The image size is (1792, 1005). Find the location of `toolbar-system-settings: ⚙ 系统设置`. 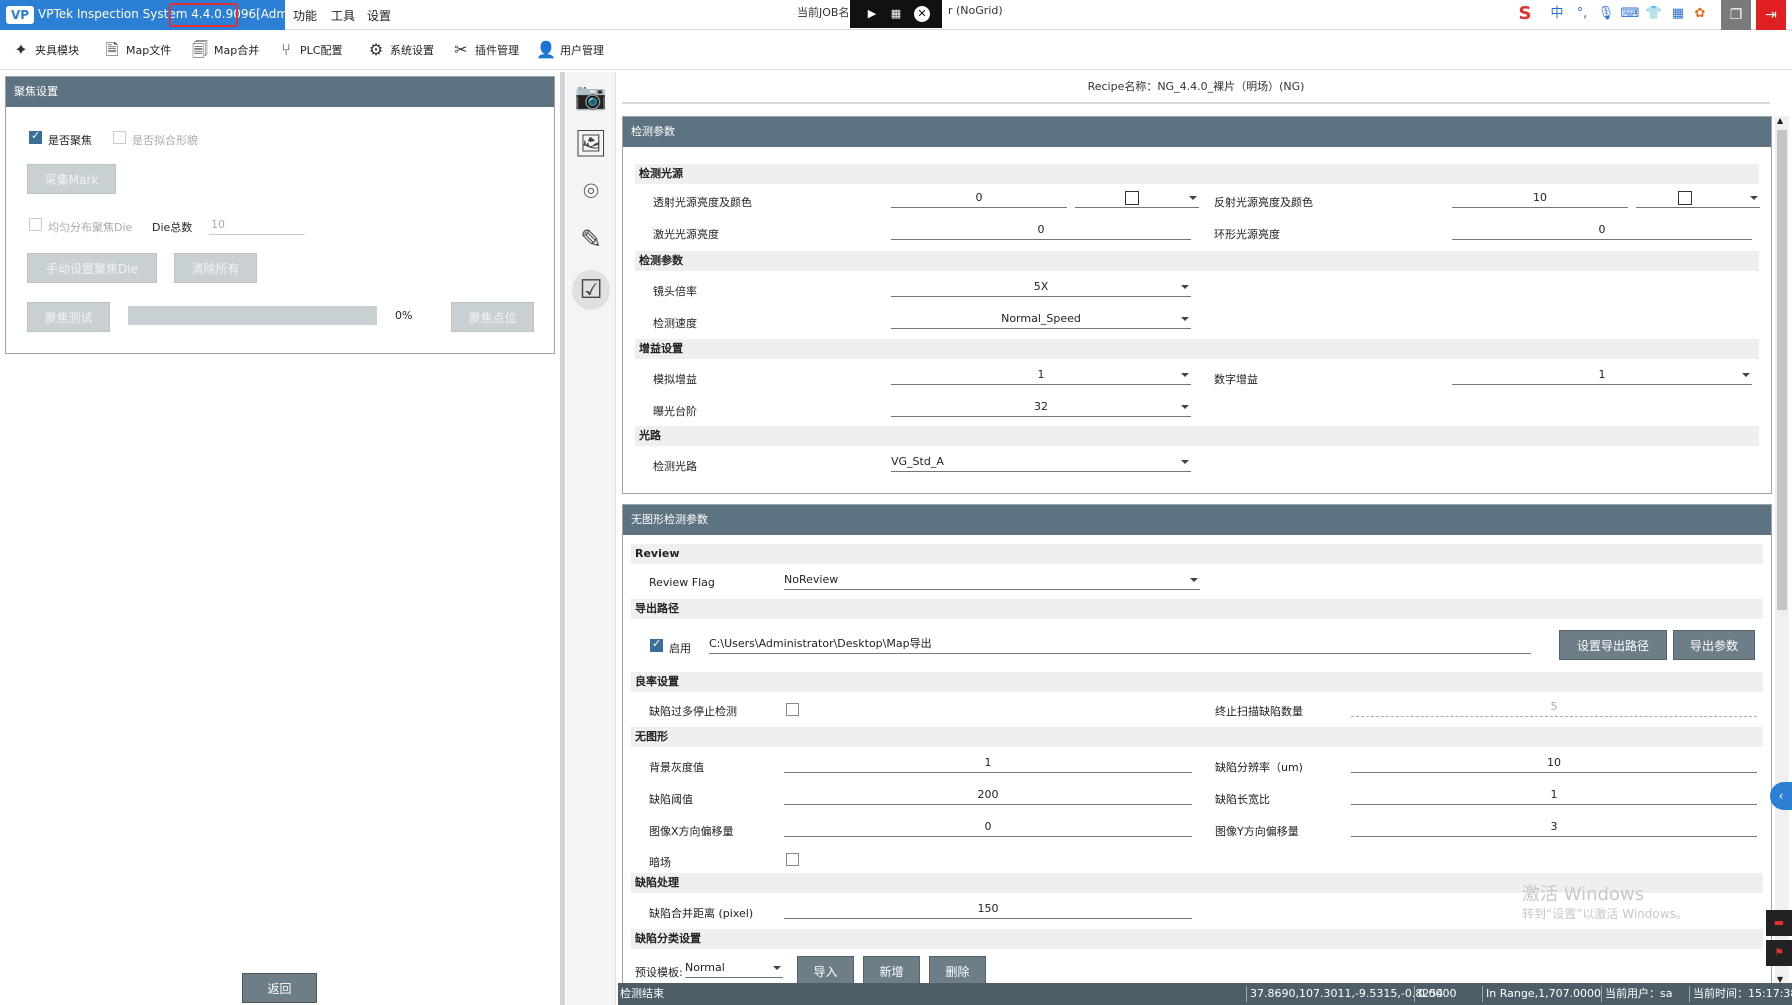

toolbar-system-settings: ⚙ 系统设置 is located at coordinates (399, 50).